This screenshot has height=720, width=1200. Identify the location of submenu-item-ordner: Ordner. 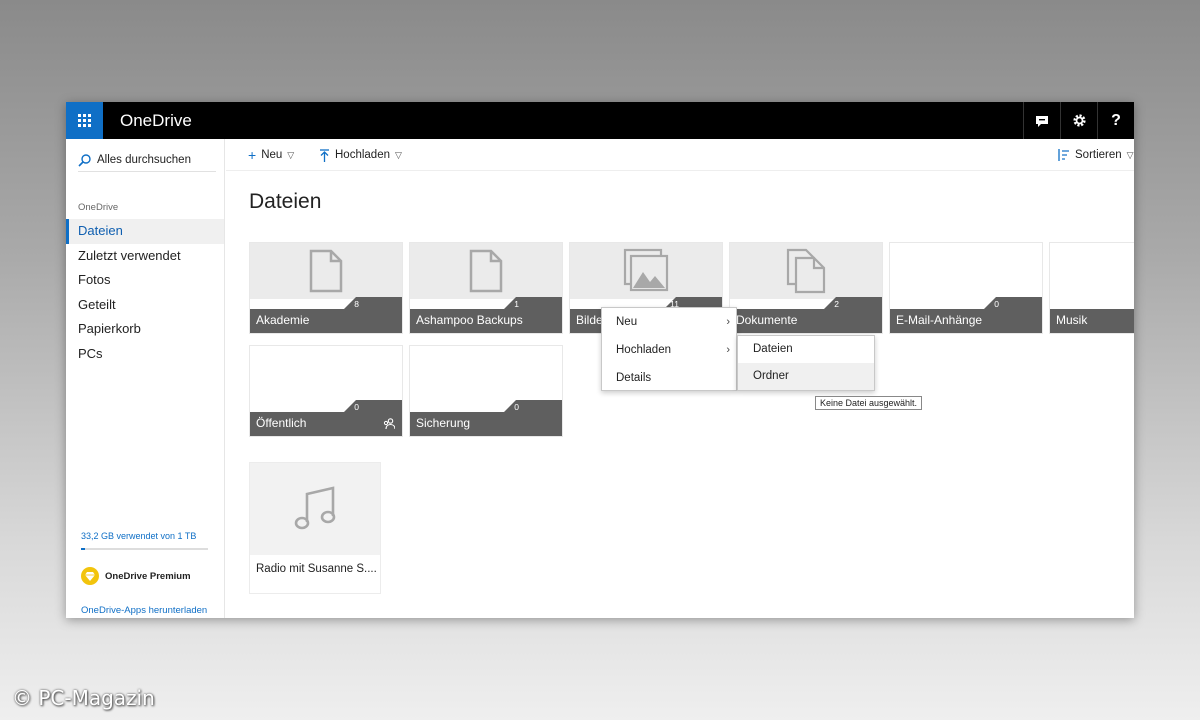
(806, 376).